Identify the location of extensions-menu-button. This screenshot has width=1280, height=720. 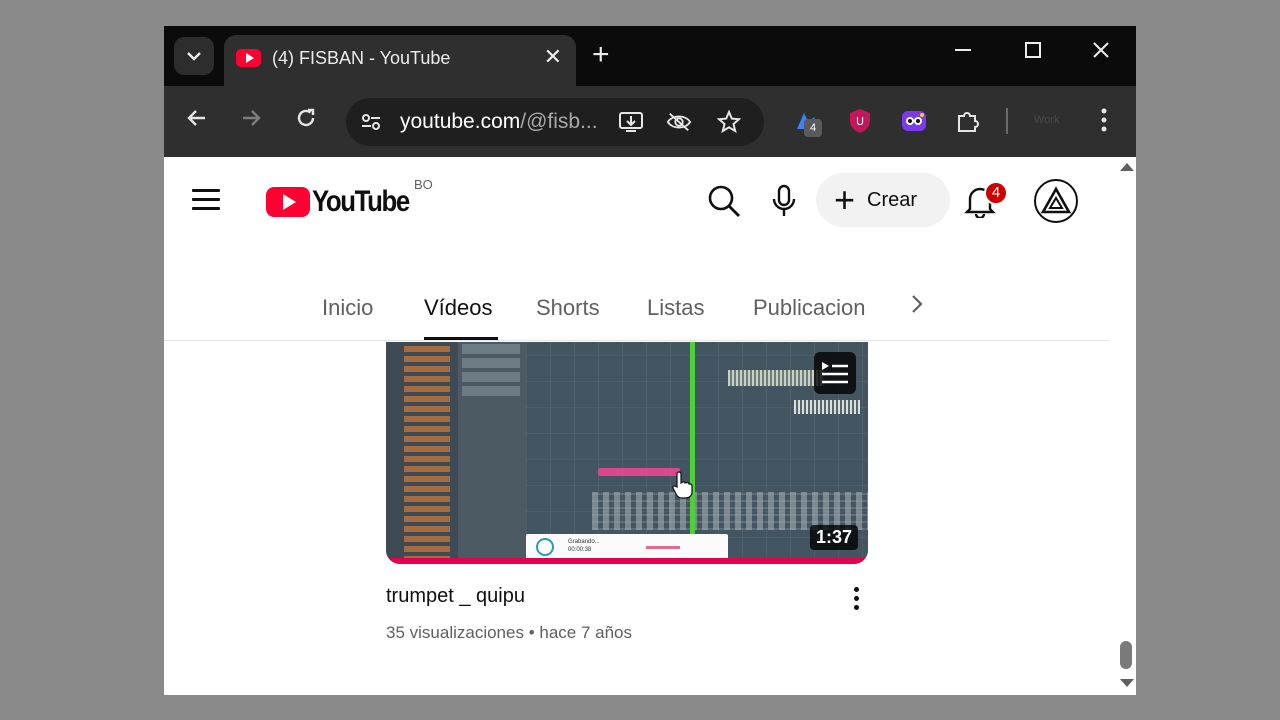
(968, 121).